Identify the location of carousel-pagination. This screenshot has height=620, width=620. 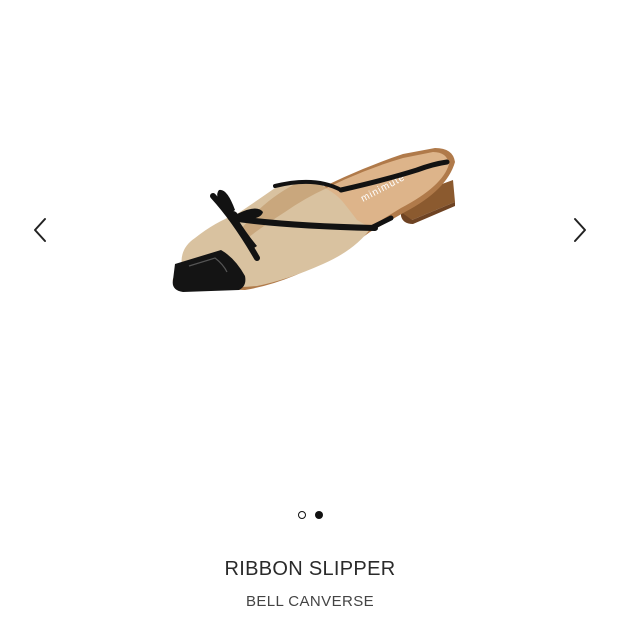
(310, 515).